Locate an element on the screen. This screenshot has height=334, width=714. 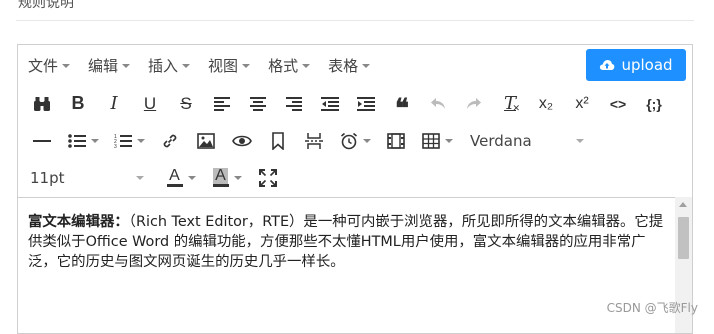
superscript-icon: x² is located at coordinates (582, 103).